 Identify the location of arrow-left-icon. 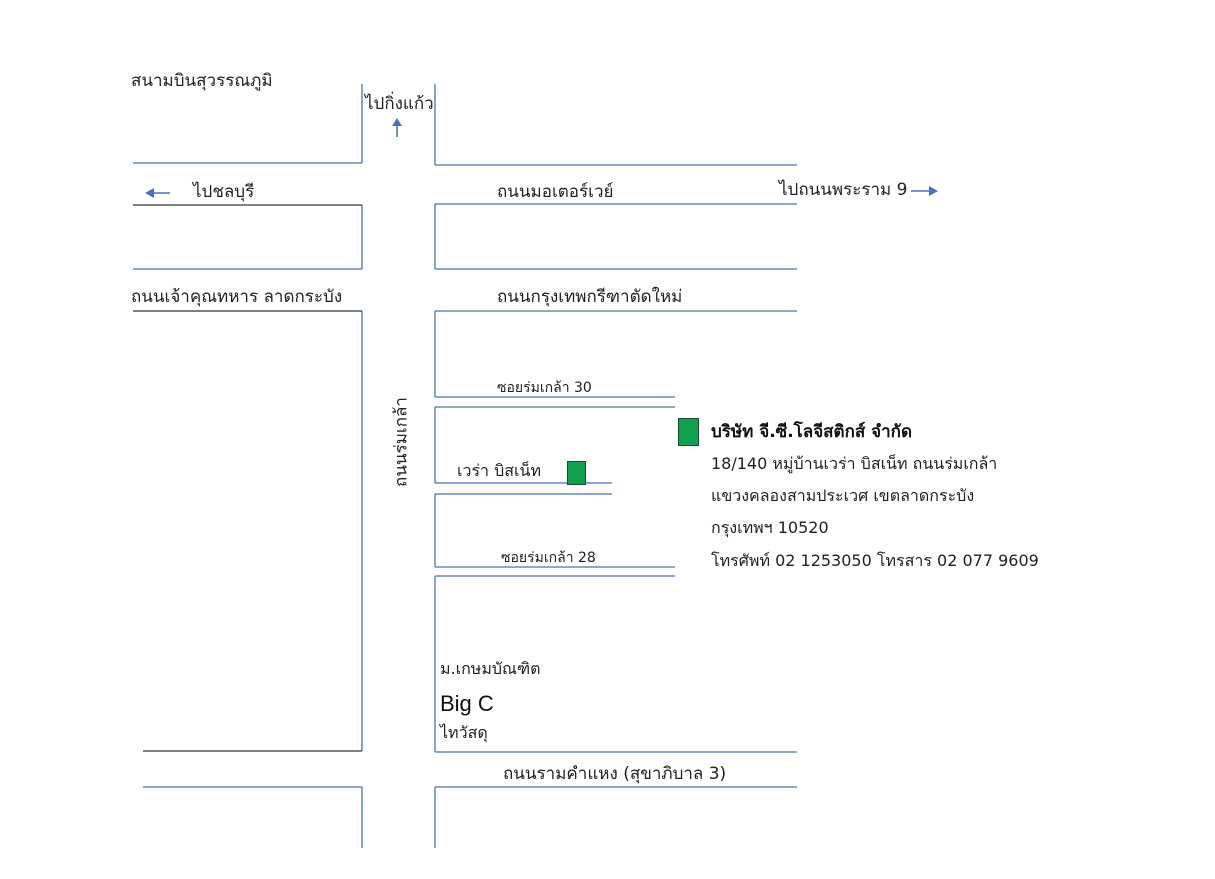
(157, 193).